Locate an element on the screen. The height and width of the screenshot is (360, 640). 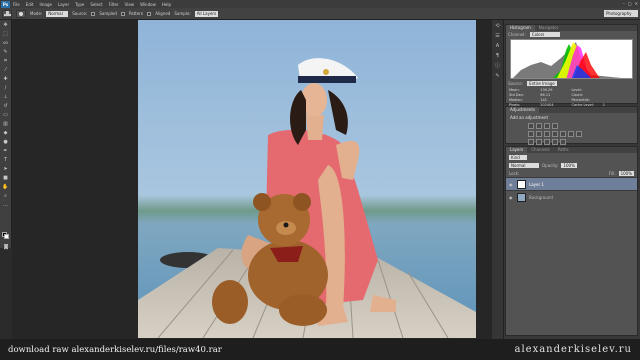
aligned-checkbox is located at coordinates (149, 13).